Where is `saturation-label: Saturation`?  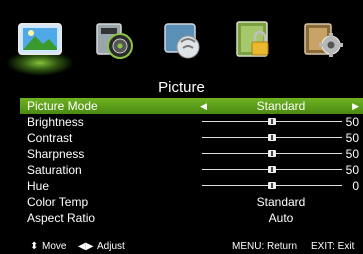 saturation-label: Saturation is located at coordinates (54, 170).